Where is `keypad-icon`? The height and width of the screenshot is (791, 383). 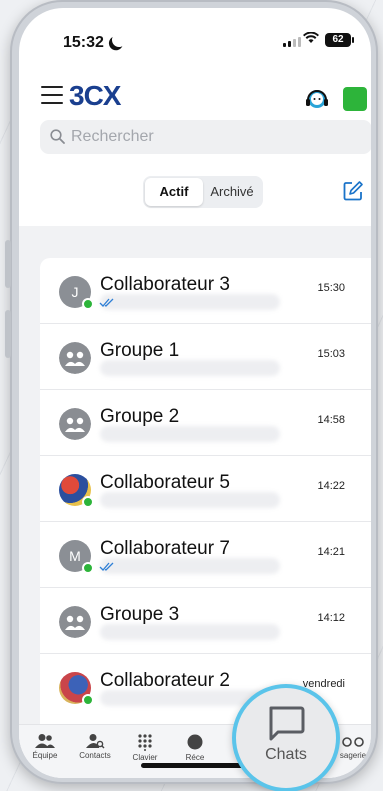
keypad-icon is located at coordinates (145, 742).